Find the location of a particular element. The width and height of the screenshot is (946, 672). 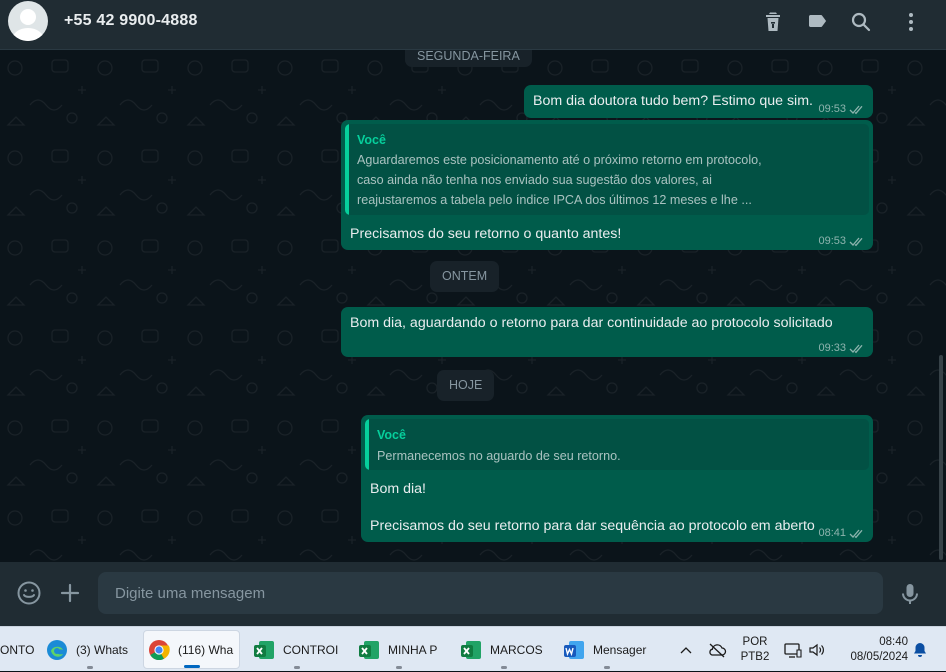

avatar is located at coordinates (28, 21).